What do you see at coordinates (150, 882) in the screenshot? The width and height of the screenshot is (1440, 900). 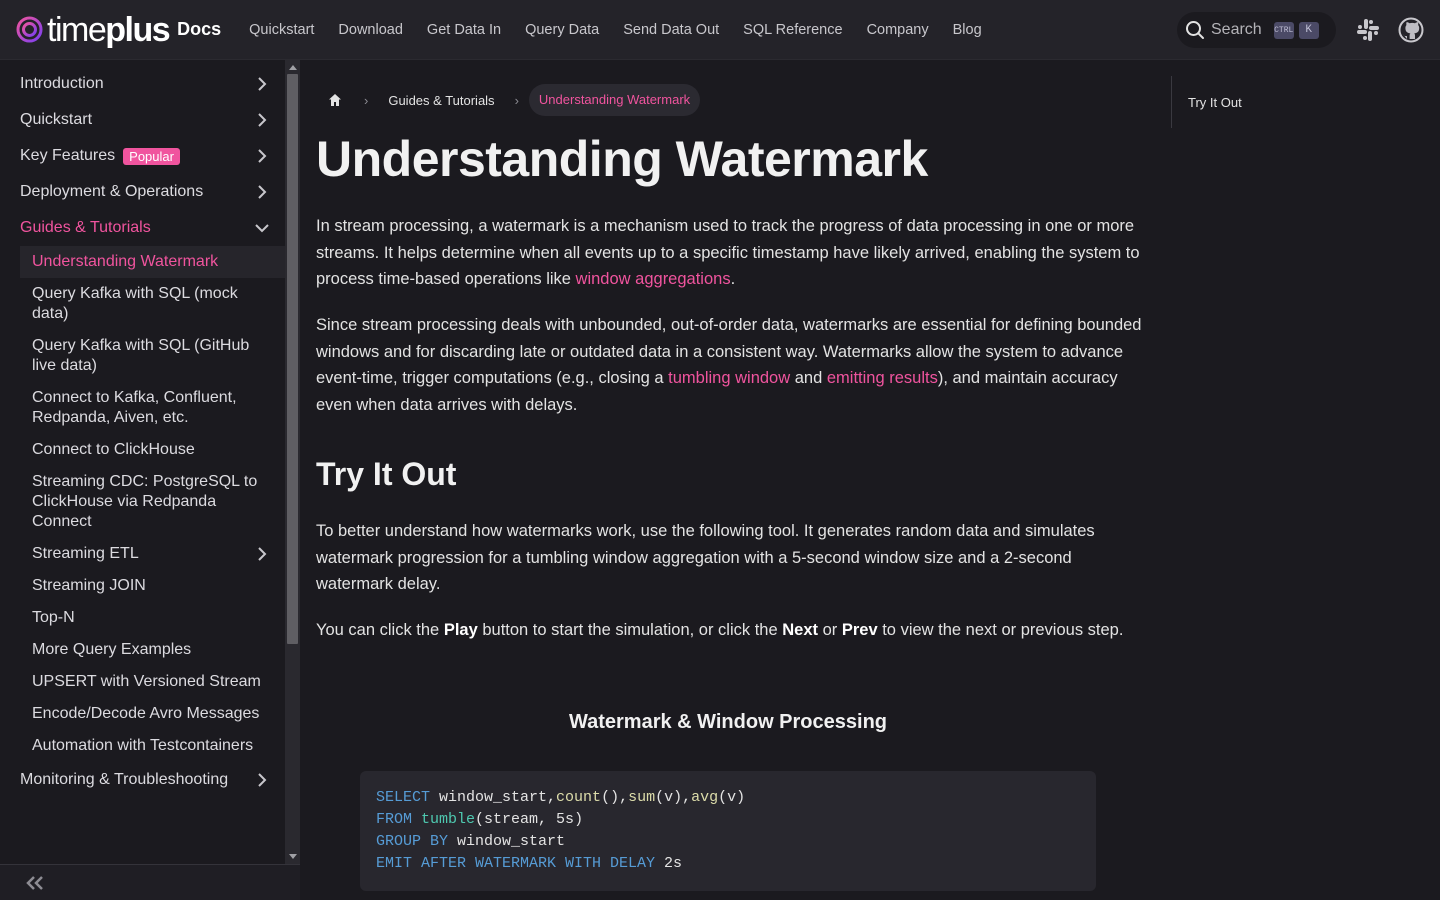 I see `collapse-sidebar-button` at bounding box center [150, 882].